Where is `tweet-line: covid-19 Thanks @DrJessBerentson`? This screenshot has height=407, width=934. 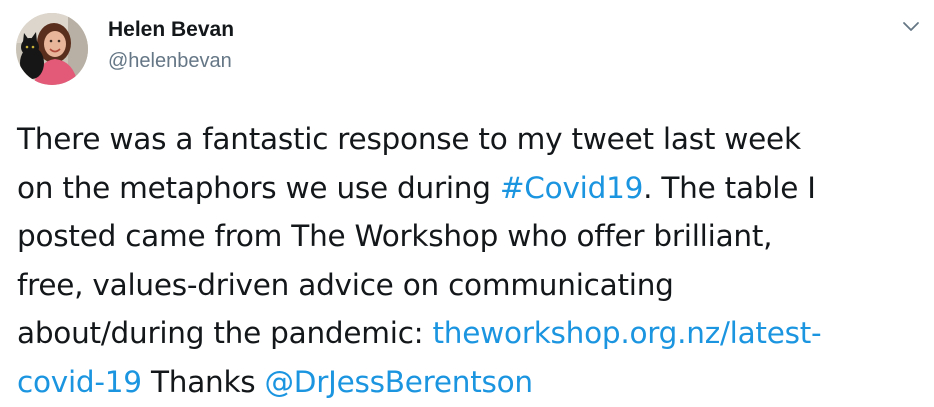
tweet-line: covid-19 Thanks @DrJessBerentson is located at coordinates (469, 382).